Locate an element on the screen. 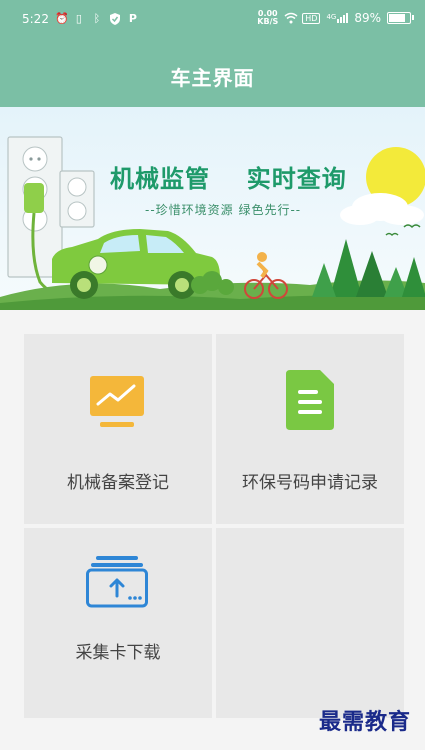 The width and height of the screenshot is (425, 750). menu-item-card-download: 采集卡下载 is located at coordinates (118, 623).